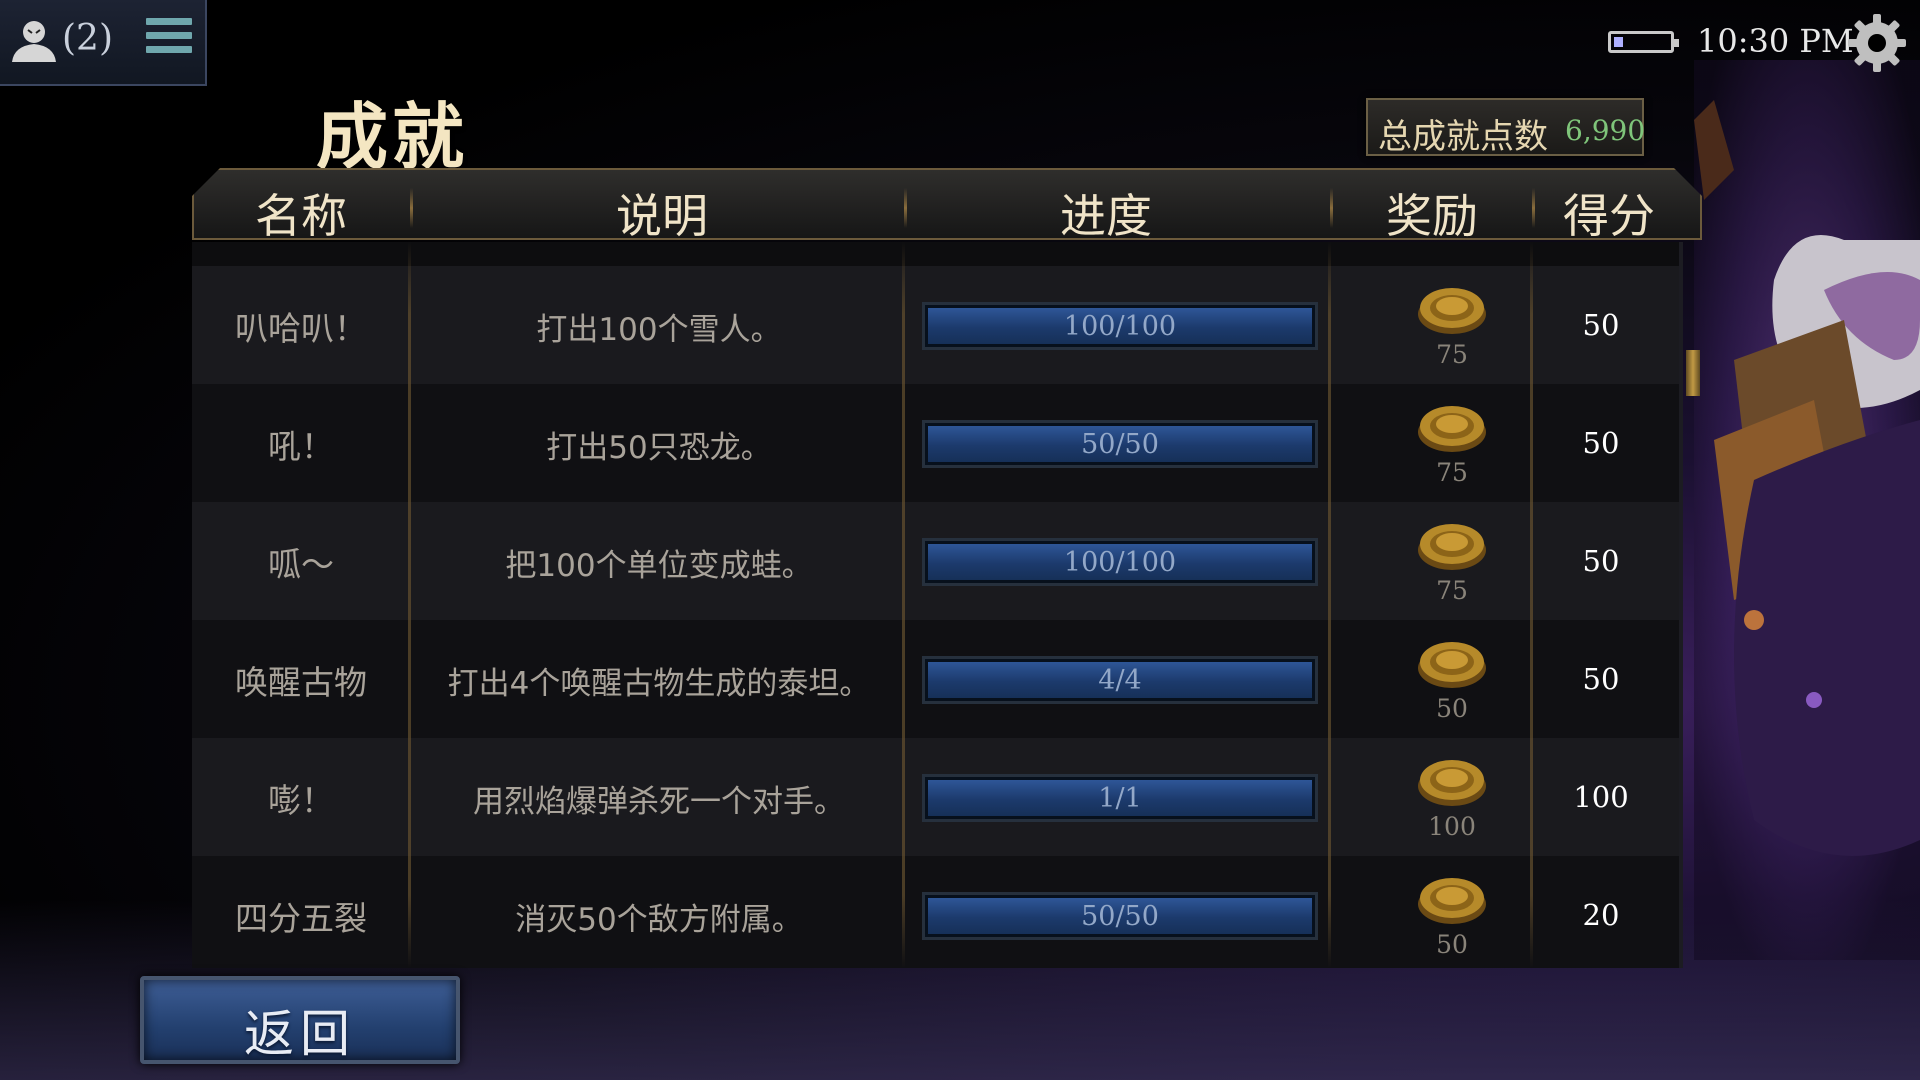  Describe the element at coordinates (659, 802) in the screenshot. I see `achievement-description: 用烈焰爆弹杀死一个对手。` at that location.